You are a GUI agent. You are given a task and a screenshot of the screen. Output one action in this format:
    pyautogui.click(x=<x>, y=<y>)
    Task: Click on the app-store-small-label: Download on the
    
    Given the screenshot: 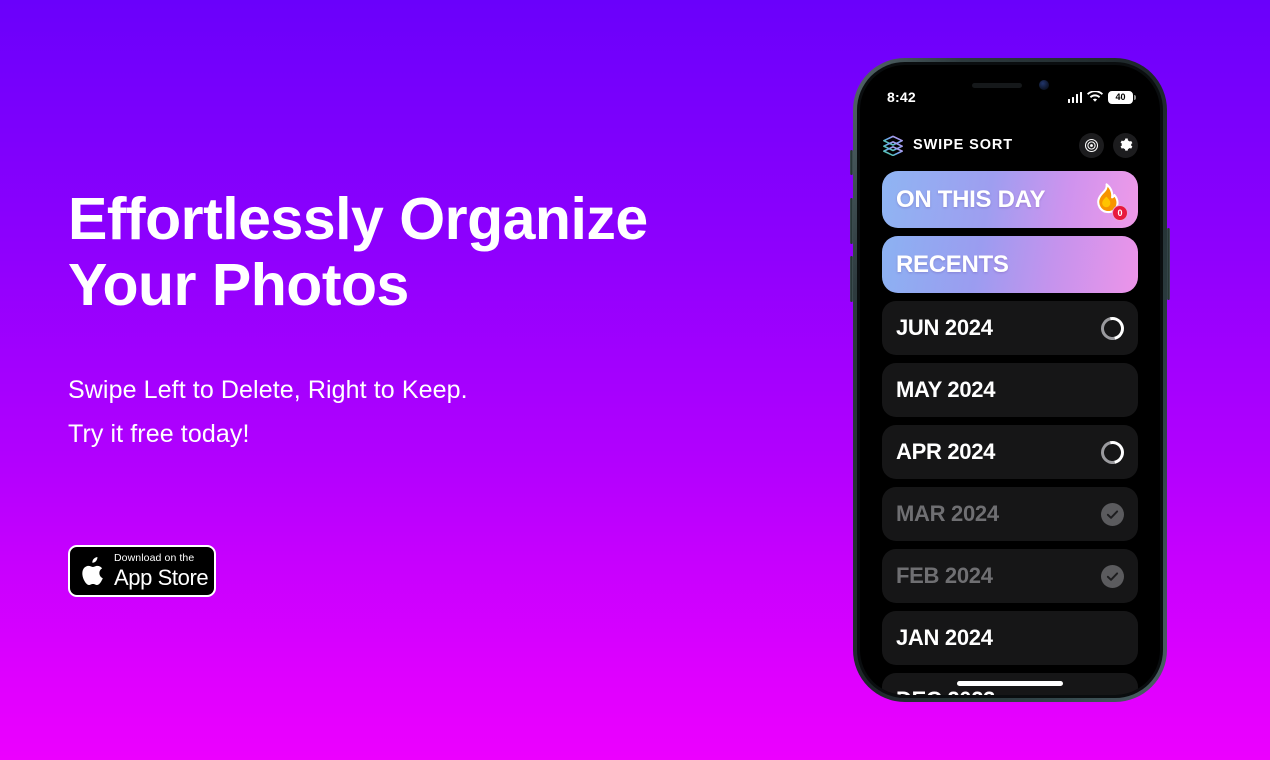 What is the action you would take?
    pyautogui.click(x=154, y=558)
    